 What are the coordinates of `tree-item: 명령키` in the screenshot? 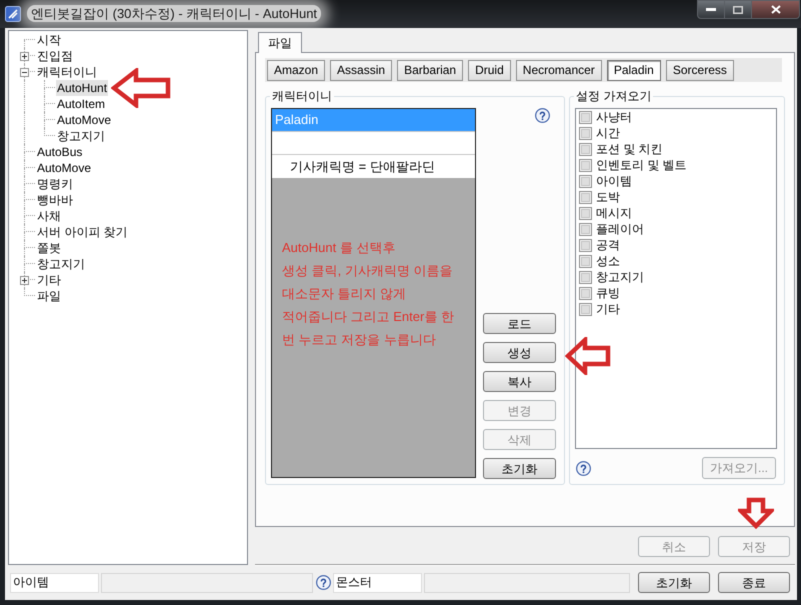 It's located at (55, 184).